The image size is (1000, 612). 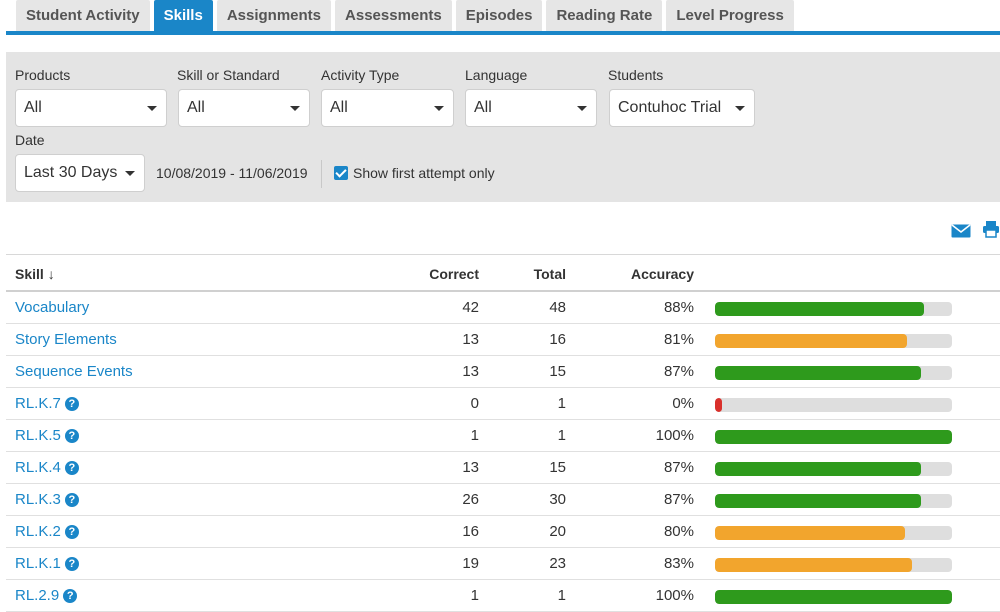 What do you see at coordinates (550, 274) in the screenshot?
I see `total-column-header: Total` at bounding box center [550, 274].